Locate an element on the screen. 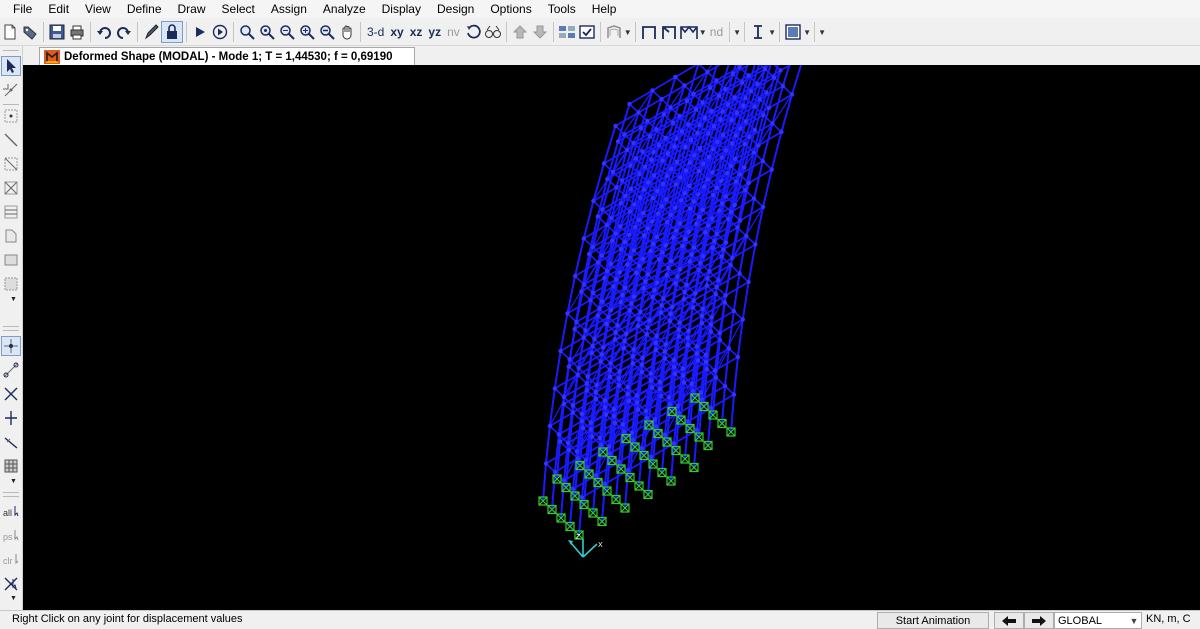 Image resolution: width=1200 pixels, height=629 pixels. select-all-icon: all is located at coordinates (11, 512).